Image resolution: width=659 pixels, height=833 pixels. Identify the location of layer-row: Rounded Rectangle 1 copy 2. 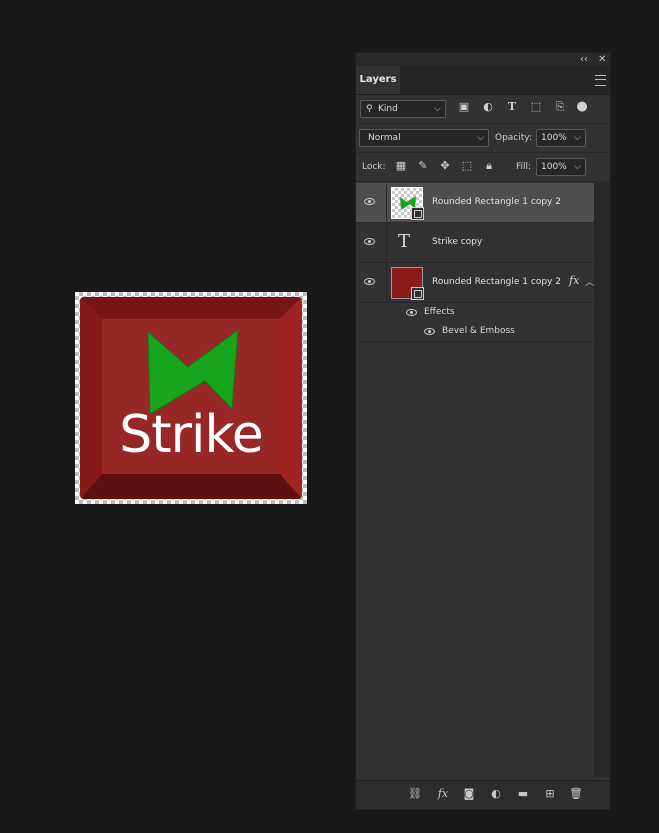
(475, 203).